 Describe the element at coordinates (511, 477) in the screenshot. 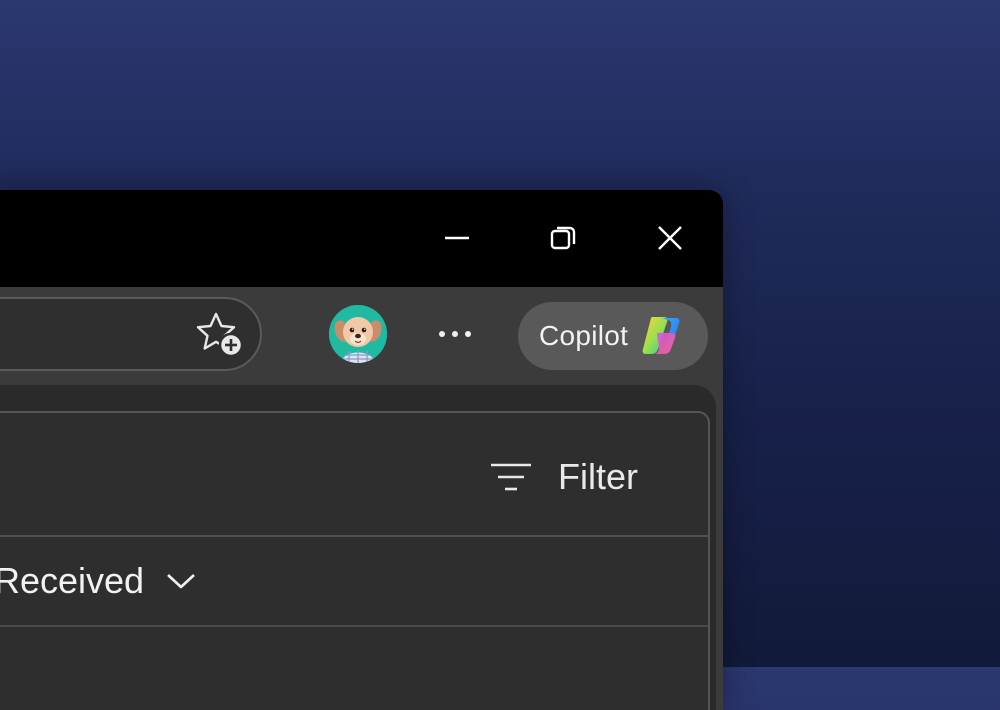

I see `filter-lines-icon` at that location.